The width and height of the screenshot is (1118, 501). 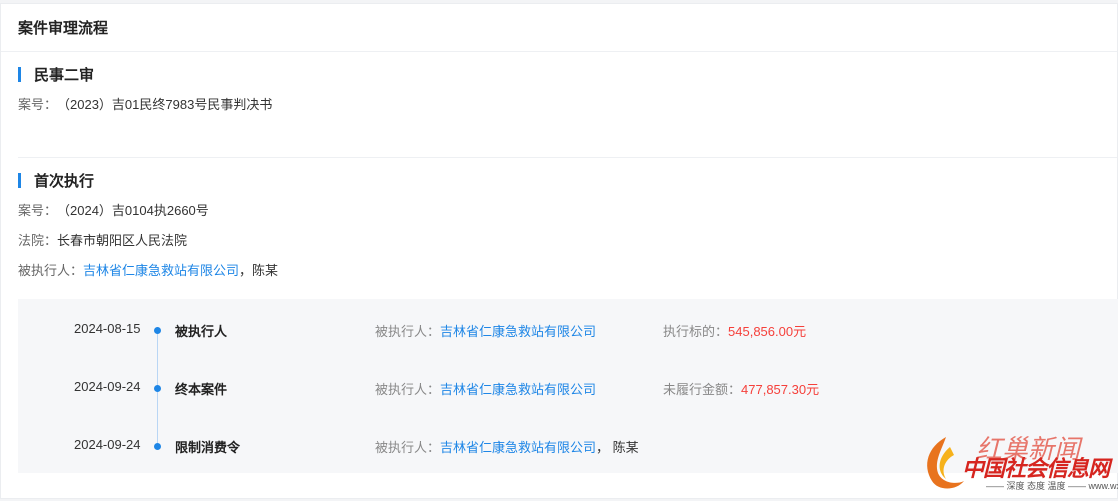 What do you see at coordinates (122, 240) in the screenshot?
I see `court-value: 长春市朝阳区人民法院` at bounding box center [122, 240].